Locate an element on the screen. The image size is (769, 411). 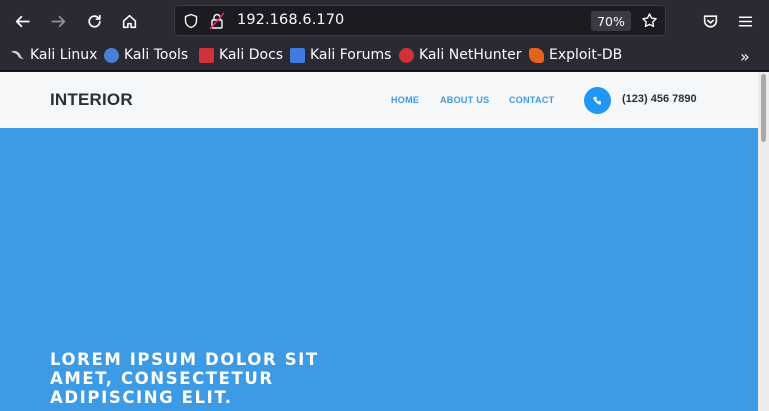
bookmark-star-icon is located at coordinates (649, 22).